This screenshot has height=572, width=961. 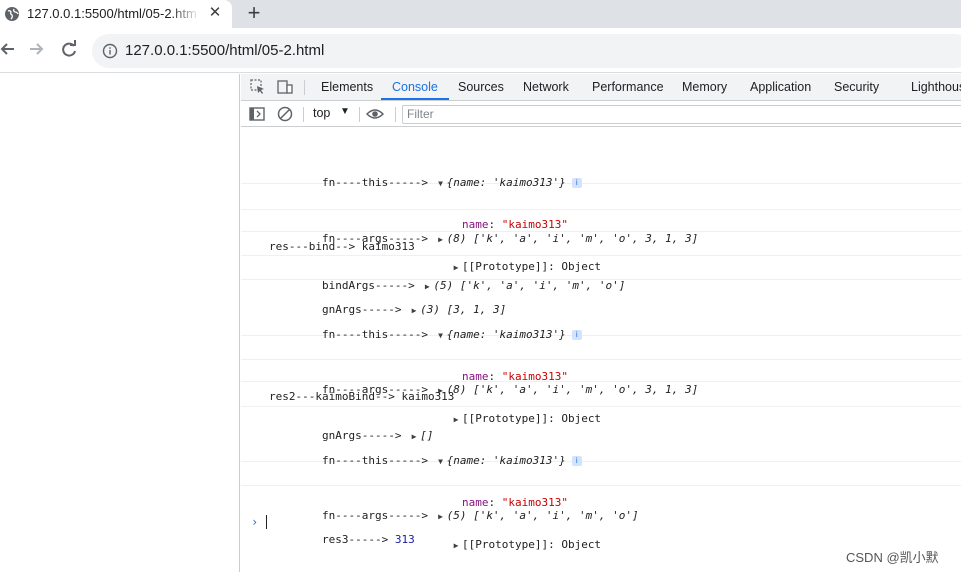 I want to click on tab-security: Security, so click(x=856, y=87).